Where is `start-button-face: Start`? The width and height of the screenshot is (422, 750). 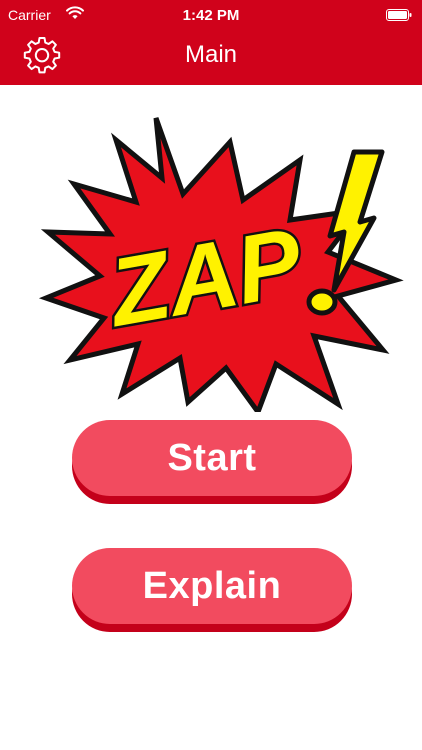 start-button-face: Start is located at coordinates (212, 458).